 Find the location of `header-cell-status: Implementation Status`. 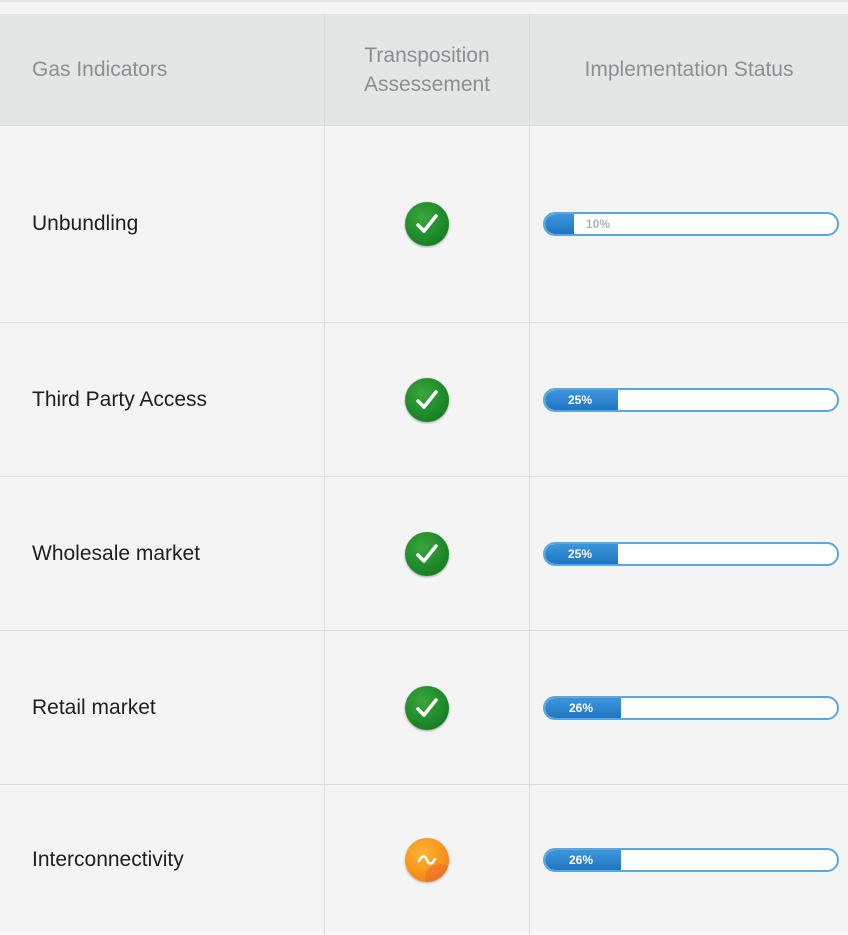

header-cell-status: Implementation Status is located at coordinates (688, 69).